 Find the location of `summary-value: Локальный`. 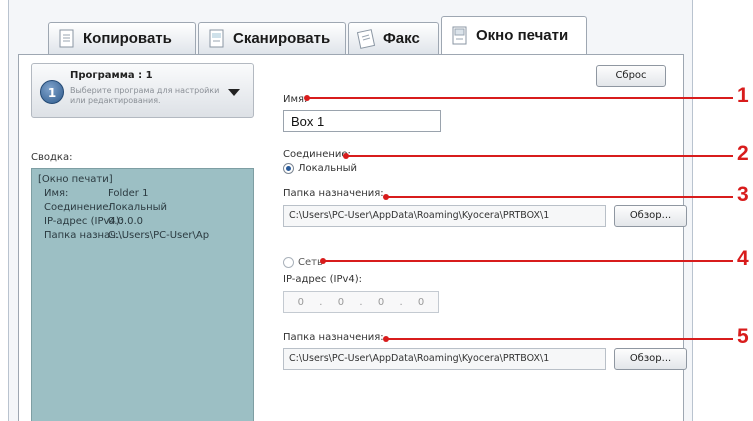

summary-value: Локальный is located at coordinates (138, 207).